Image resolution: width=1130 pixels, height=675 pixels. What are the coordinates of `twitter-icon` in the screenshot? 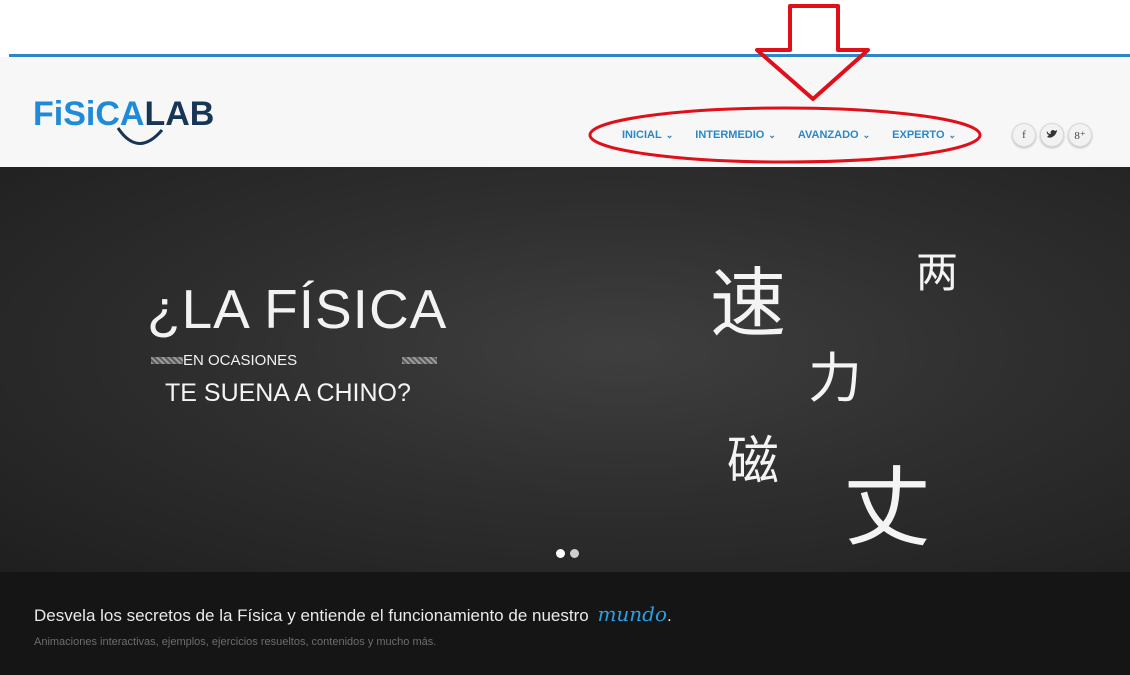 It's located at (1052, 135).